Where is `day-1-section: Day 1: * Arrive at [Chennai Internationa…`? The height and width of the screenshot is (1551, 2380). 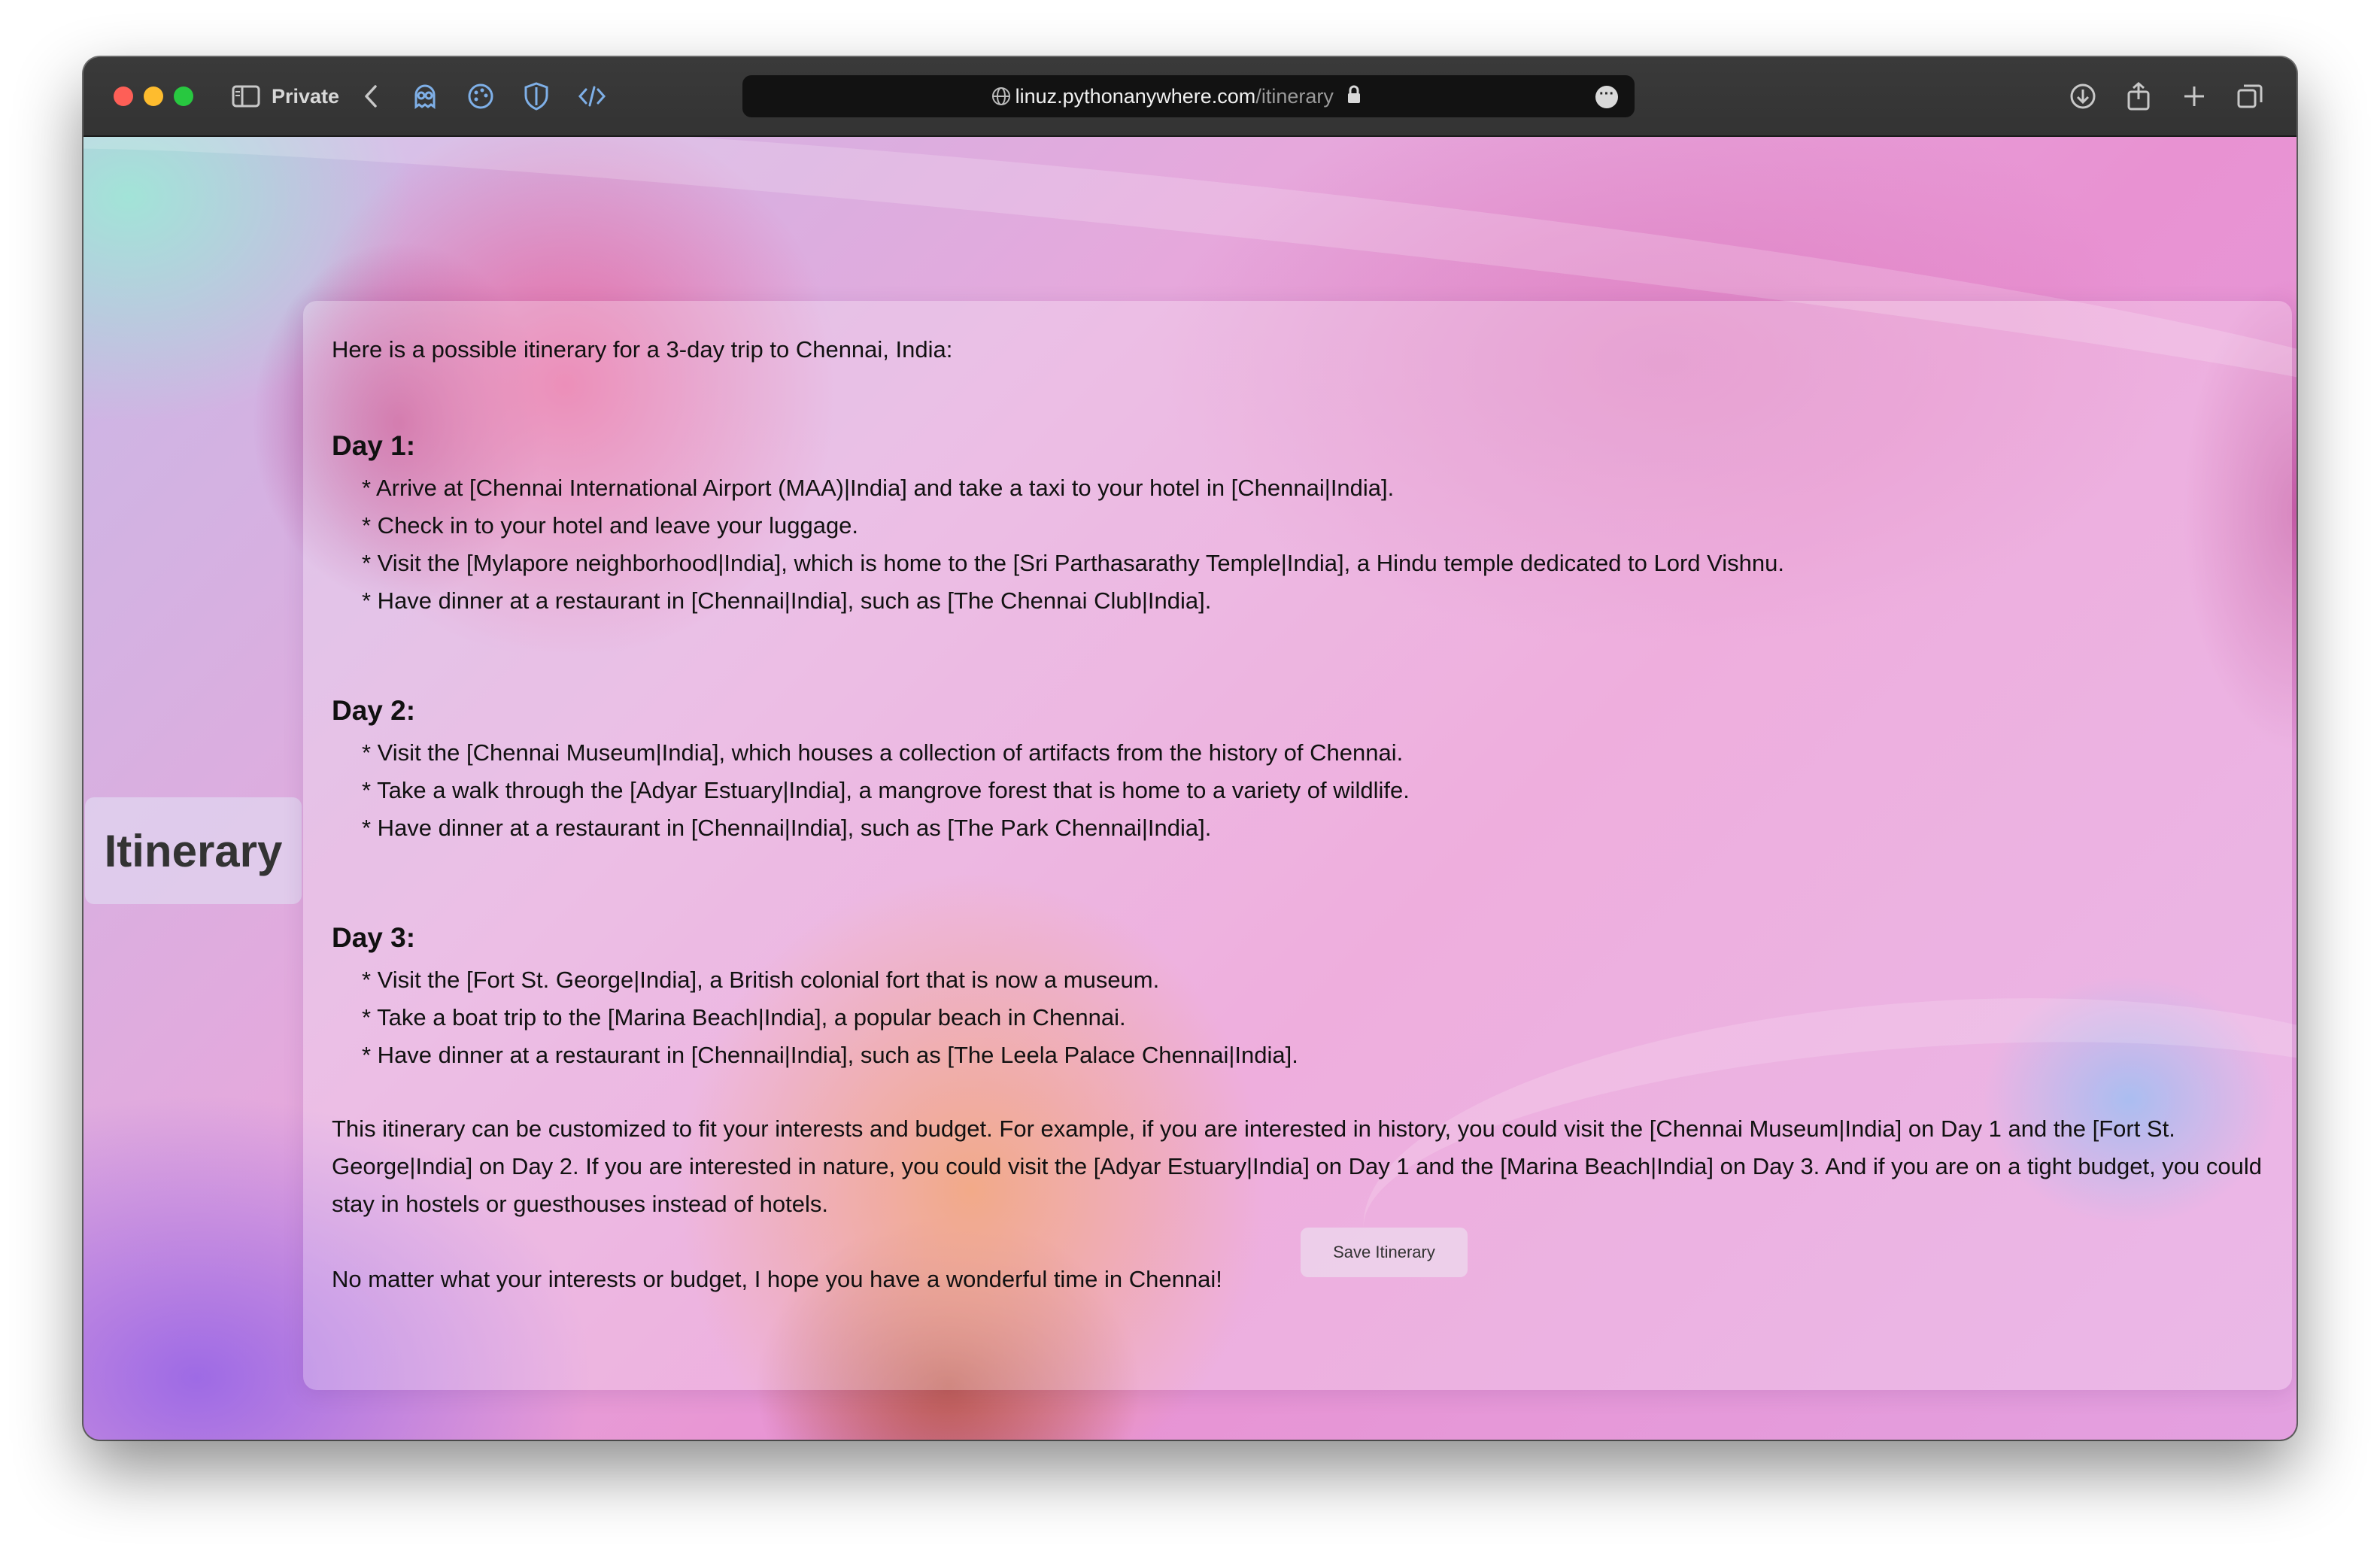
day-1-section: Day 1: * Arrive at [Chennai Internationa… is located at coordinates (1299, 524).